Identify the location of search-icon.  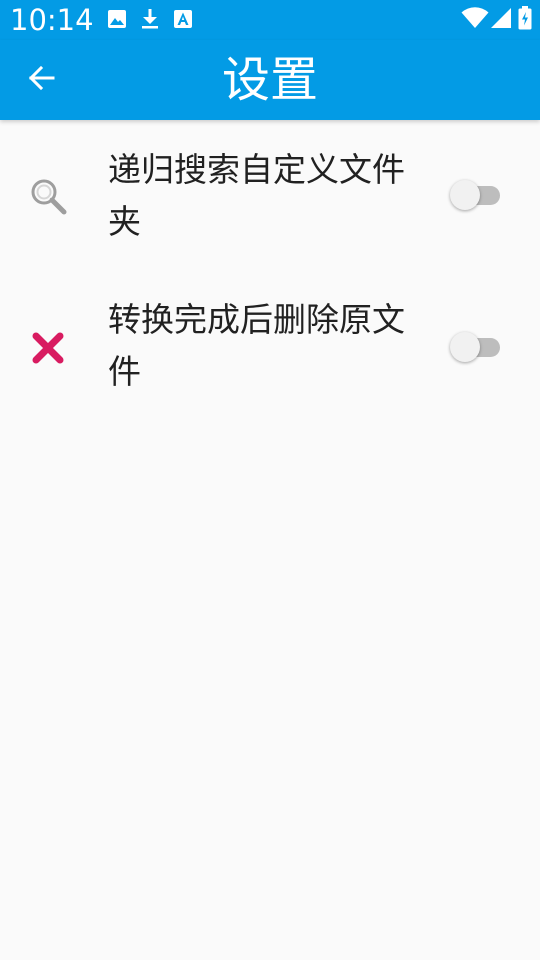
(49, 197).